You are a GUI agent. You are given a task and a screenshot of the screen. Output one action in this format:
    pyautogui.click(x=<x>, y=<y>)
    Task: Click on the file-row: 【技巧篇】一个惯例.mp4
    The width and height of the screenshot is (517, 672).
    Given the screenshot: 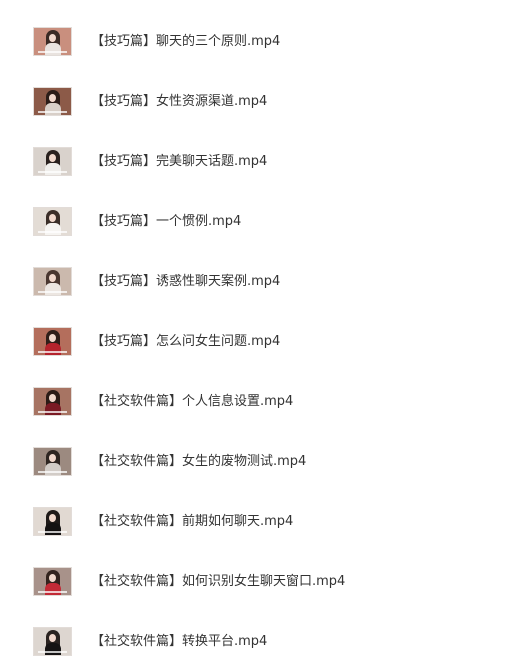 What is the action you would take?
    pyautogui.click(x=258, y=216)
    